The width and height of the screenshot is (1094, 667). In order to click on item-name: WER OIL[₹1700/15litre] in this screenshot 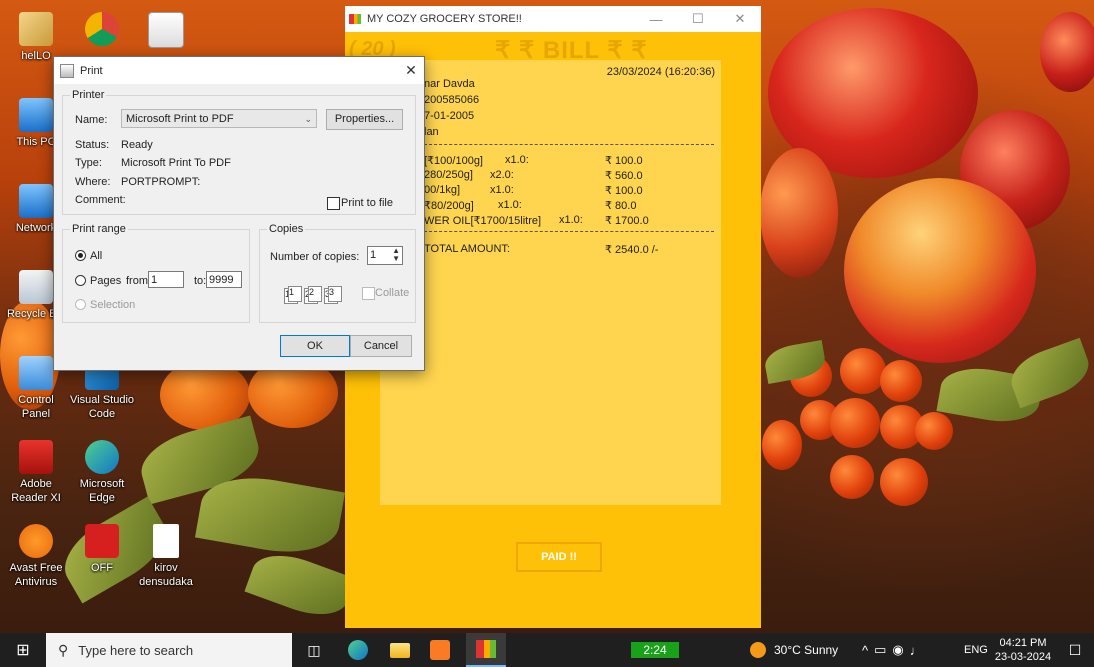, I will do `click(483, 221)`.